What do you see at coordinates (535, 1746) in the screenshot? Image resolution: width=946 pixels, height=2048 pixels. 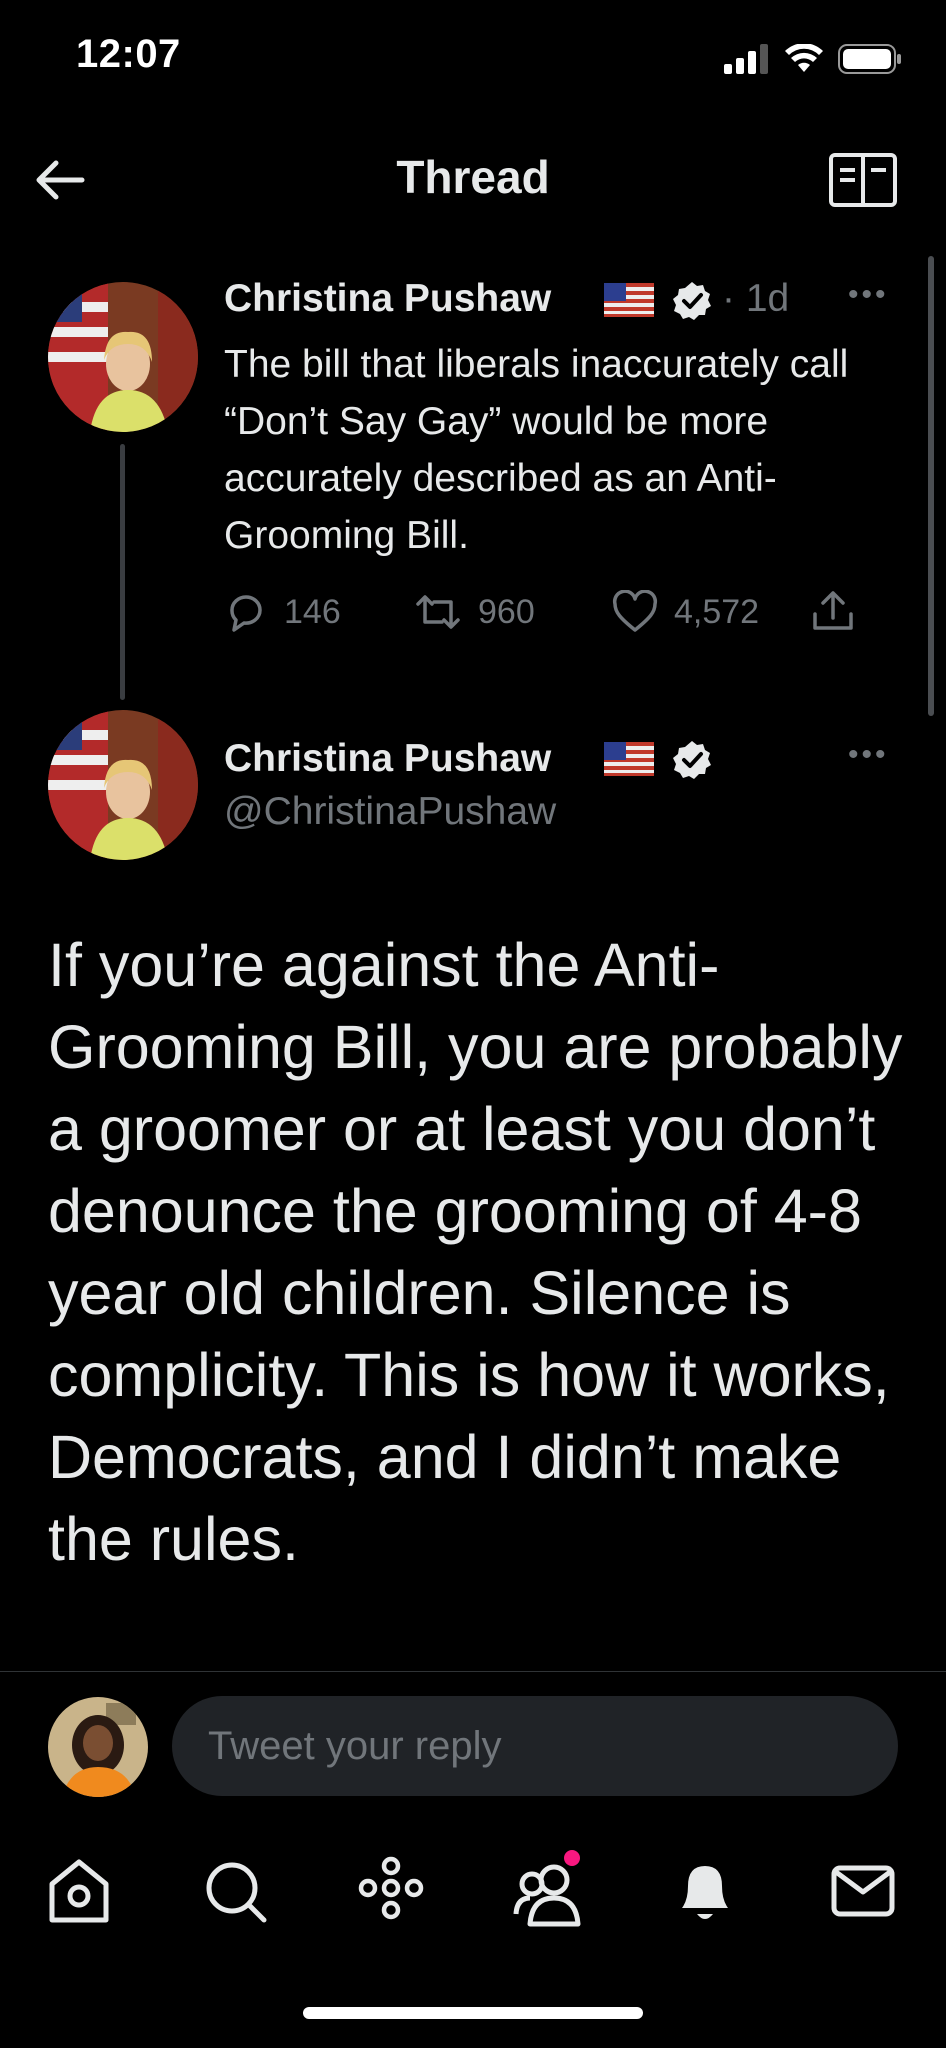 I see `reply-input: Tweet your reply` at bounding box center [535, 1746].